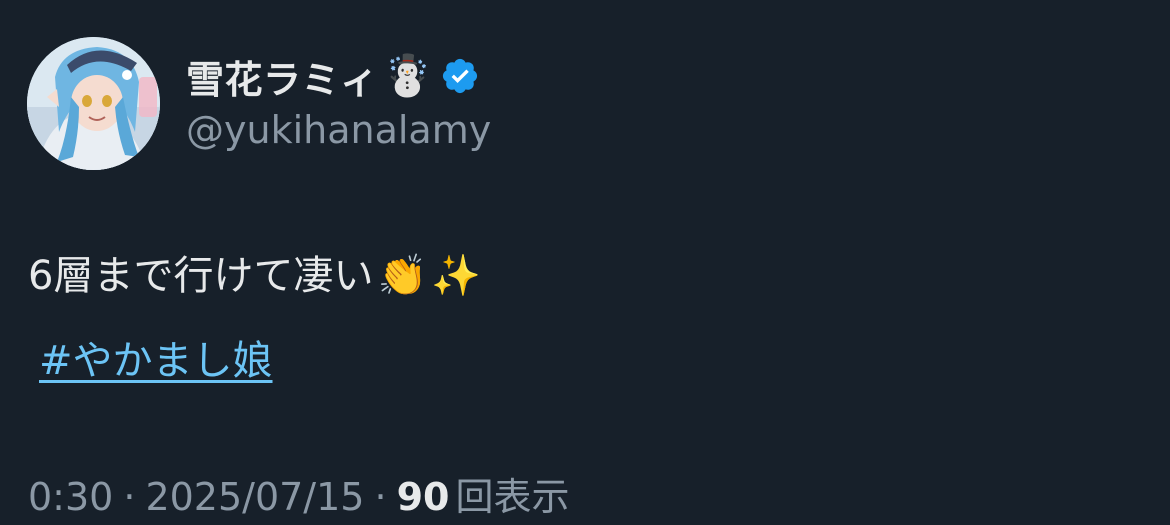 The height and width of the screenshot is (525, 1170). I want to click on tweet-time: 0:30, so click(70, 497).